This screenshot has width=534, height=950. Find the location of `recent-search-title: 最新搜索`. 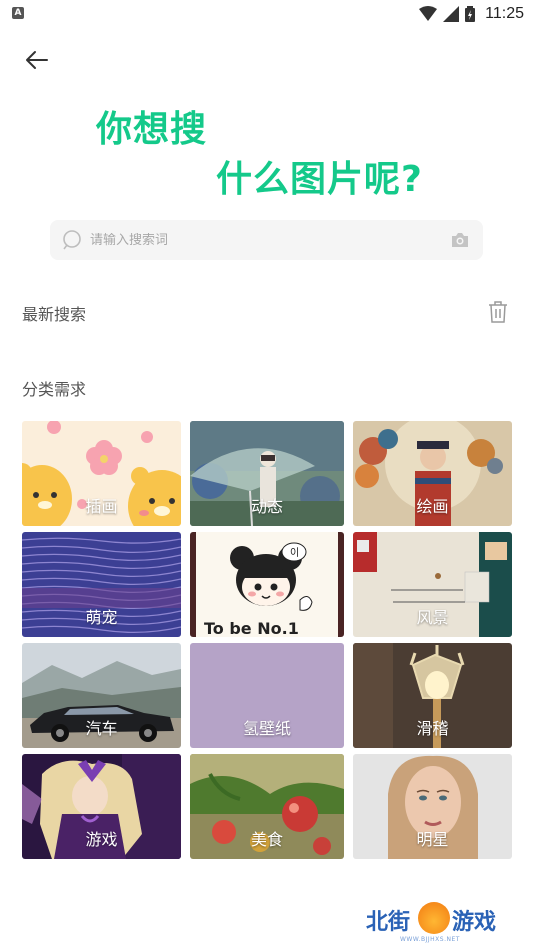

recent-search-title: 最新搜索 is located at coordinates (54, 314).